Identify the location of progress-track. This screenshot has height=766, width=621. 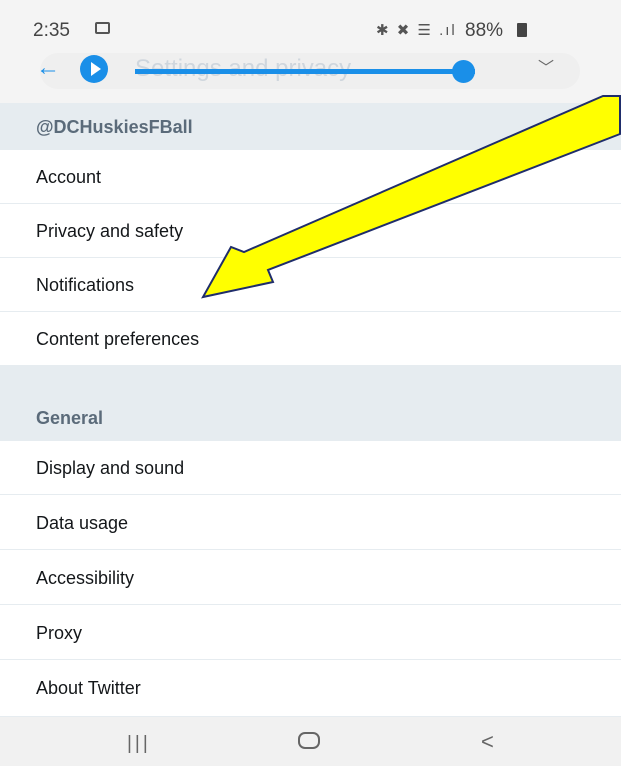
(305, 71).